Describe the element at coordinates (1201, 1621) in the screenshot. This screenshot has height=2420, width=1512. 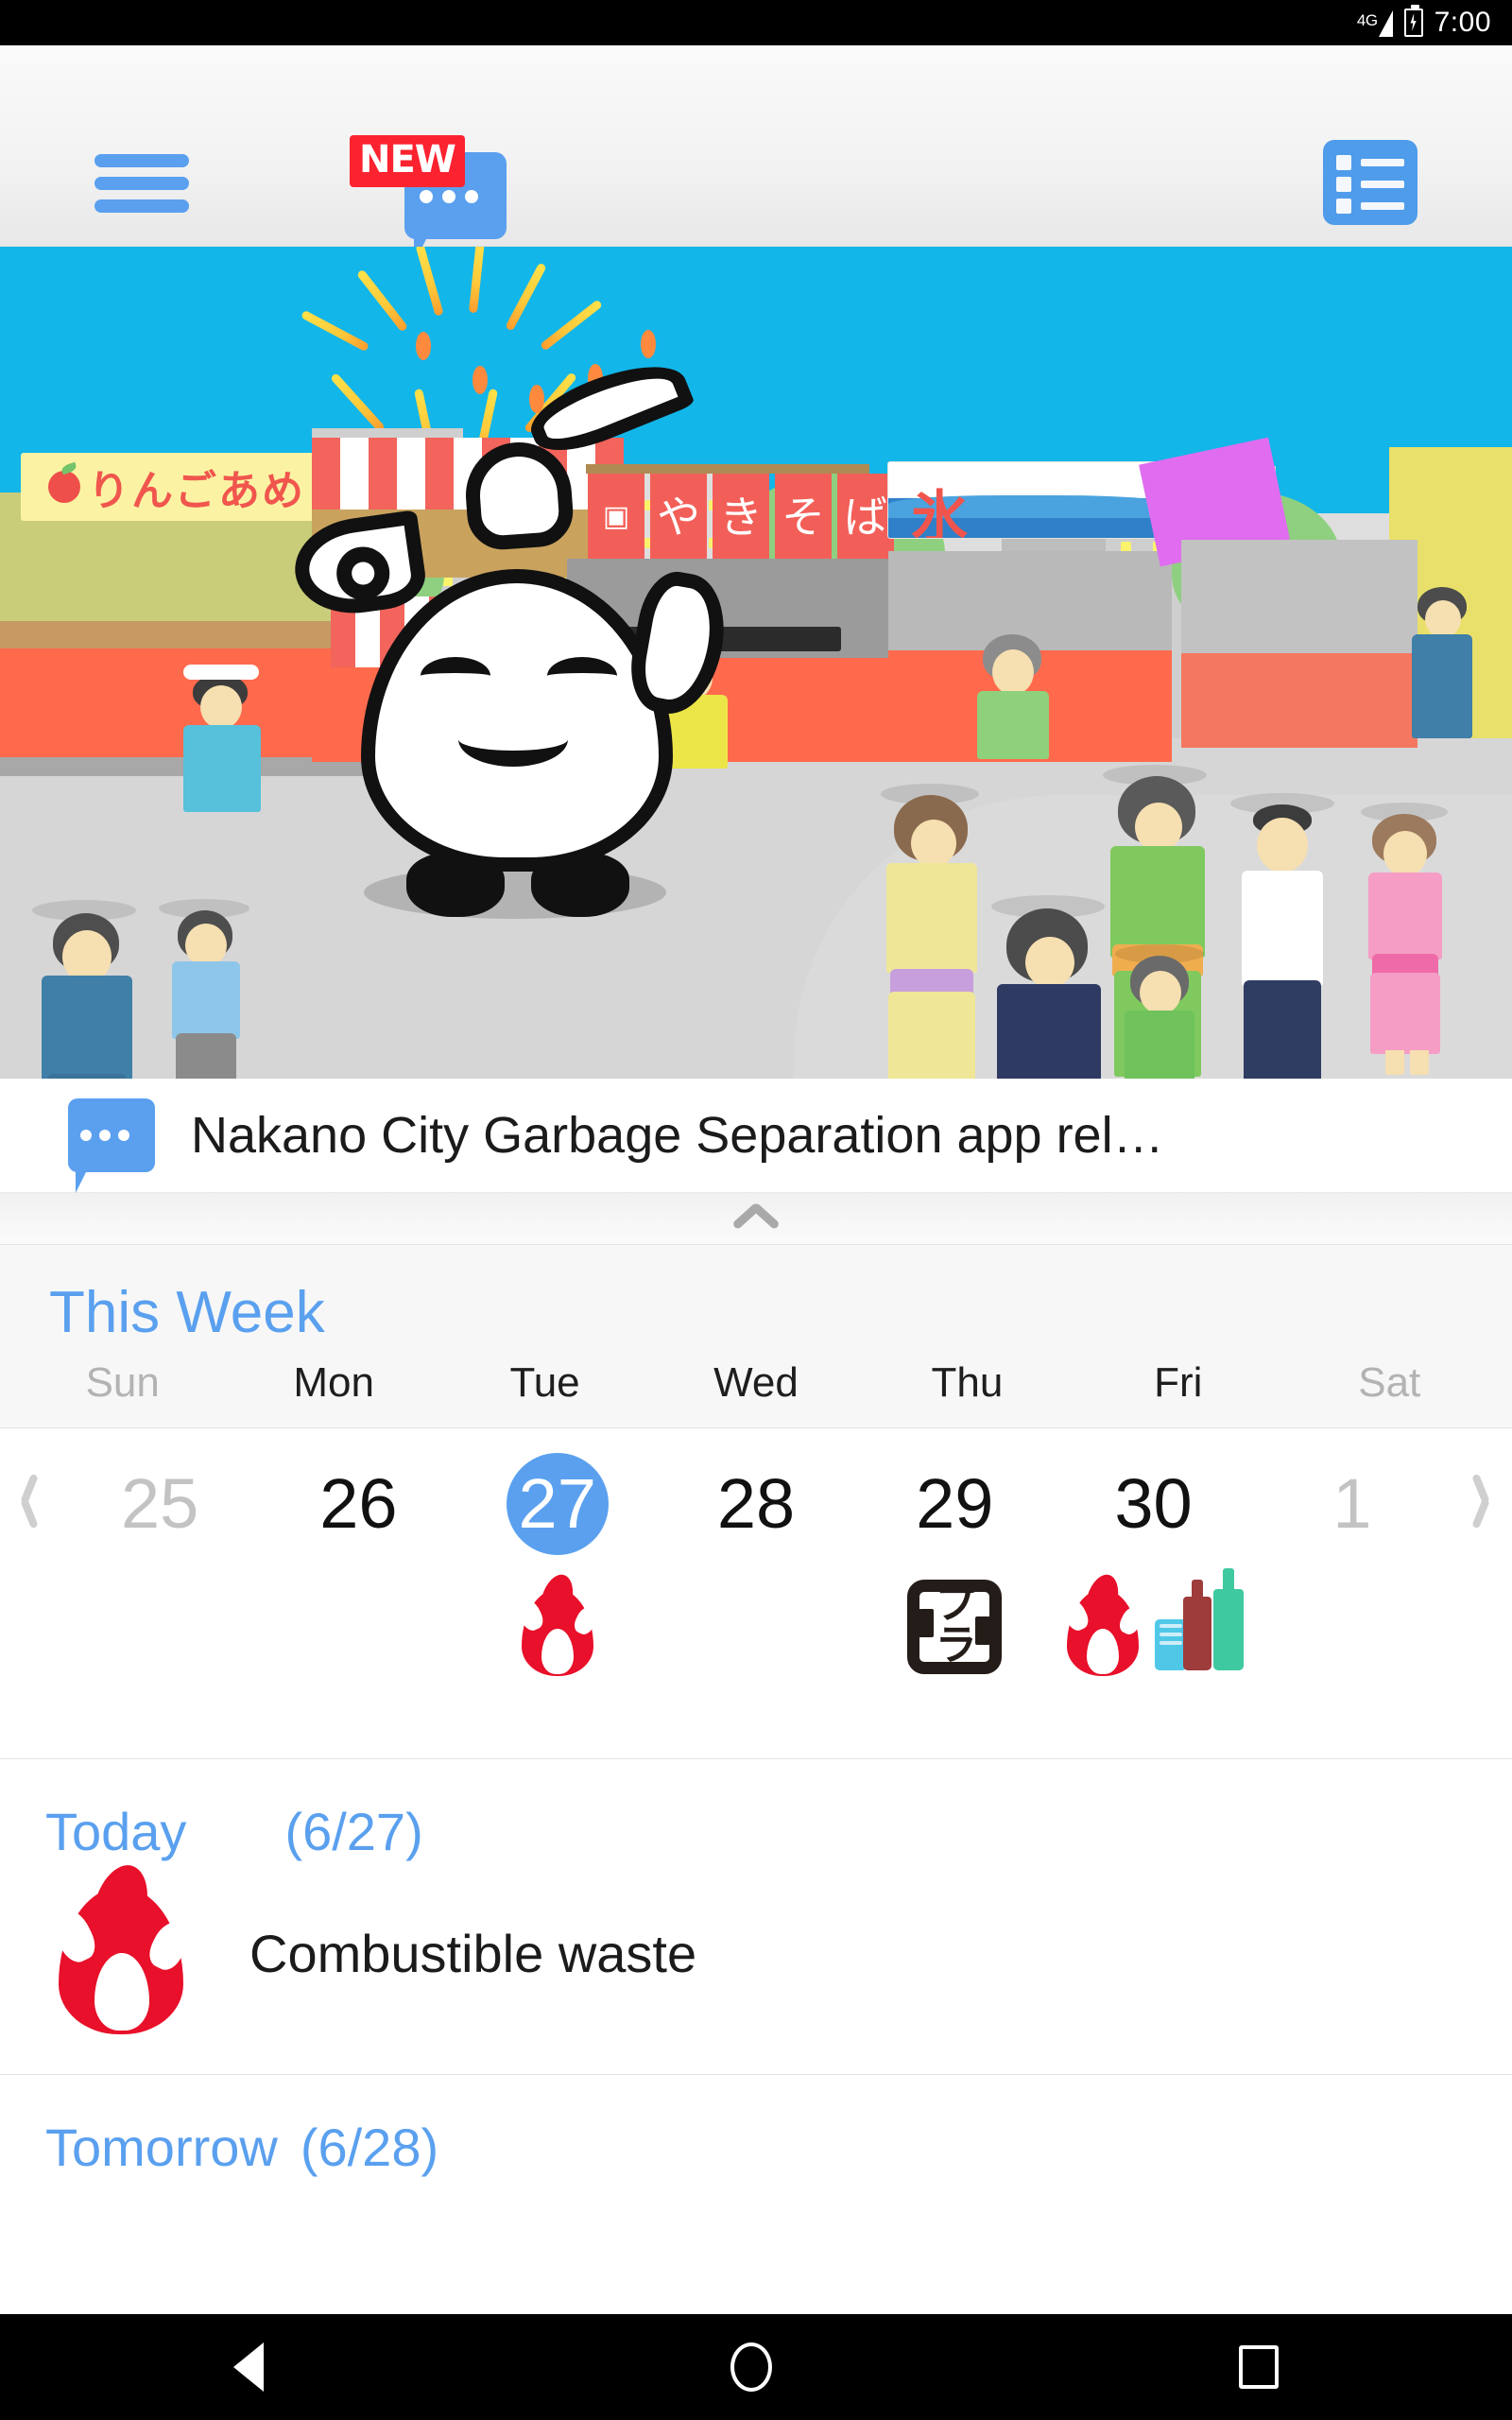
I see `bottles-cans-icon` at that location.